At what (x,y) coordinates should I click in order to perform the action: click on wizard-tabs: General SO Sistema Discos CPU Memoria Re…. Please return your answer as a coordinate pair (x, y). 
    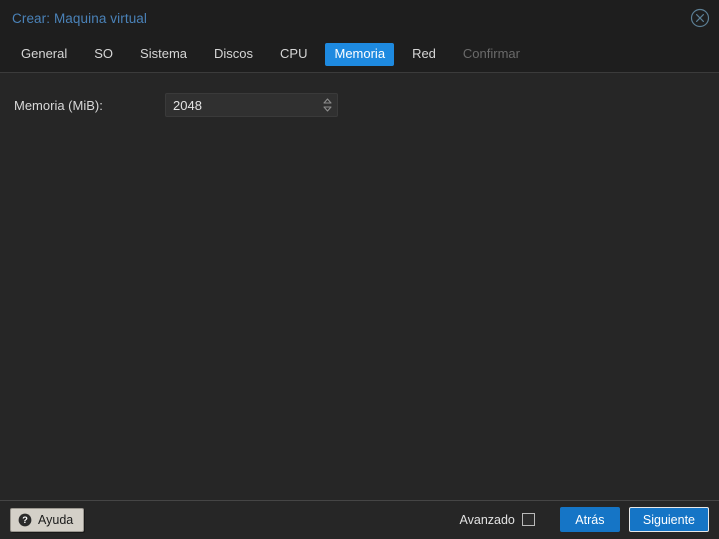
    Looking at the image, I should click on (359, 54).